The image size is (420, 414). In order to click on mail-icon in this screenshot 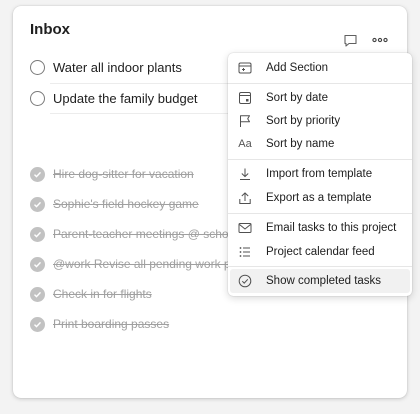, I will do `click(245, 228)`.